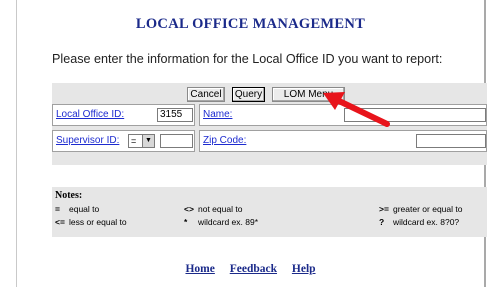 The height and width of the screenshot is (289, 491). I want to click on chevron-down-icon: ▼, so click(148, 141).